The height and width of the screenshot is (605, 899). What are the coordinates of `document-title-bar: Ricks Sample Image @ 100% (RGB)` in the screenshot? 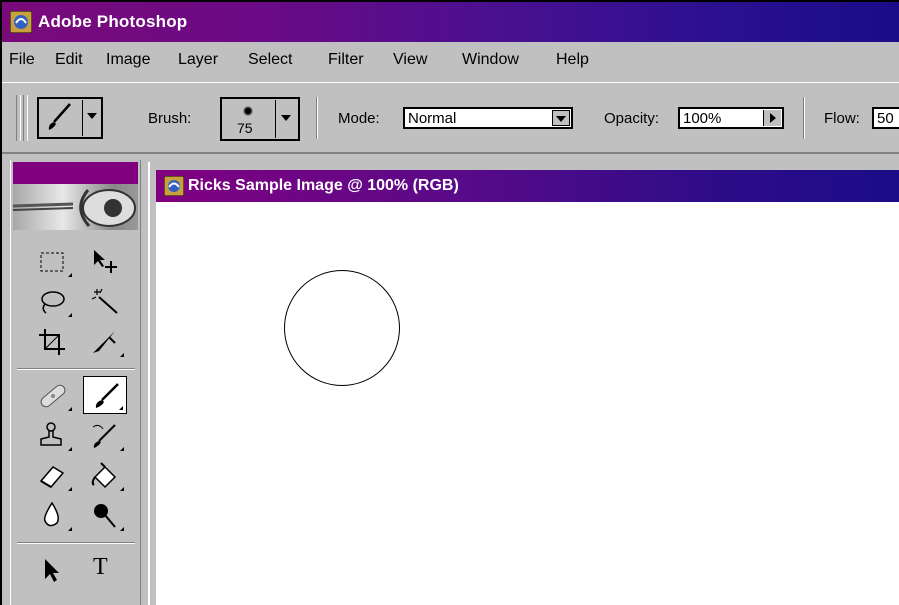 It's located at (527, 186).